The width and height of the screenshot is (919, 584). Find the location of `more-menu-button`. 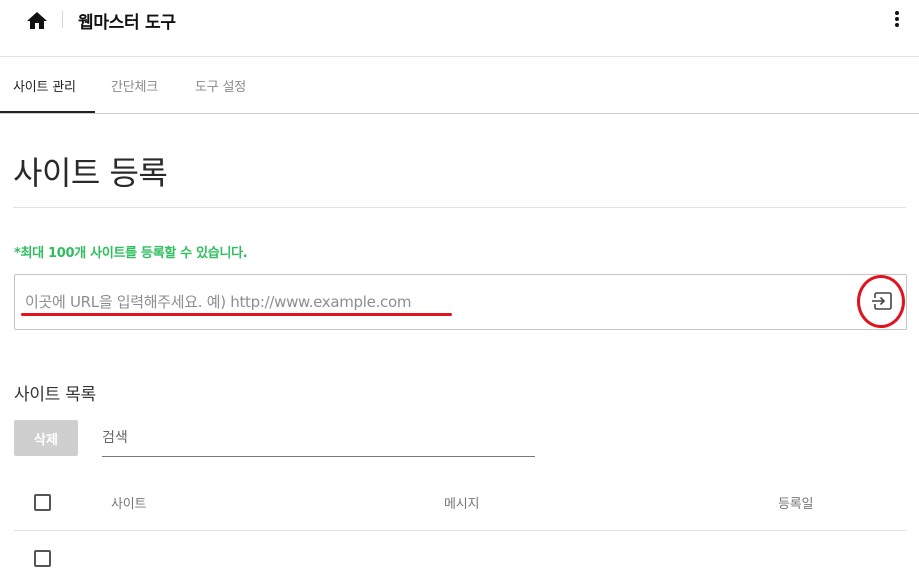

more-menu-button is located at coordinates (897, 21).